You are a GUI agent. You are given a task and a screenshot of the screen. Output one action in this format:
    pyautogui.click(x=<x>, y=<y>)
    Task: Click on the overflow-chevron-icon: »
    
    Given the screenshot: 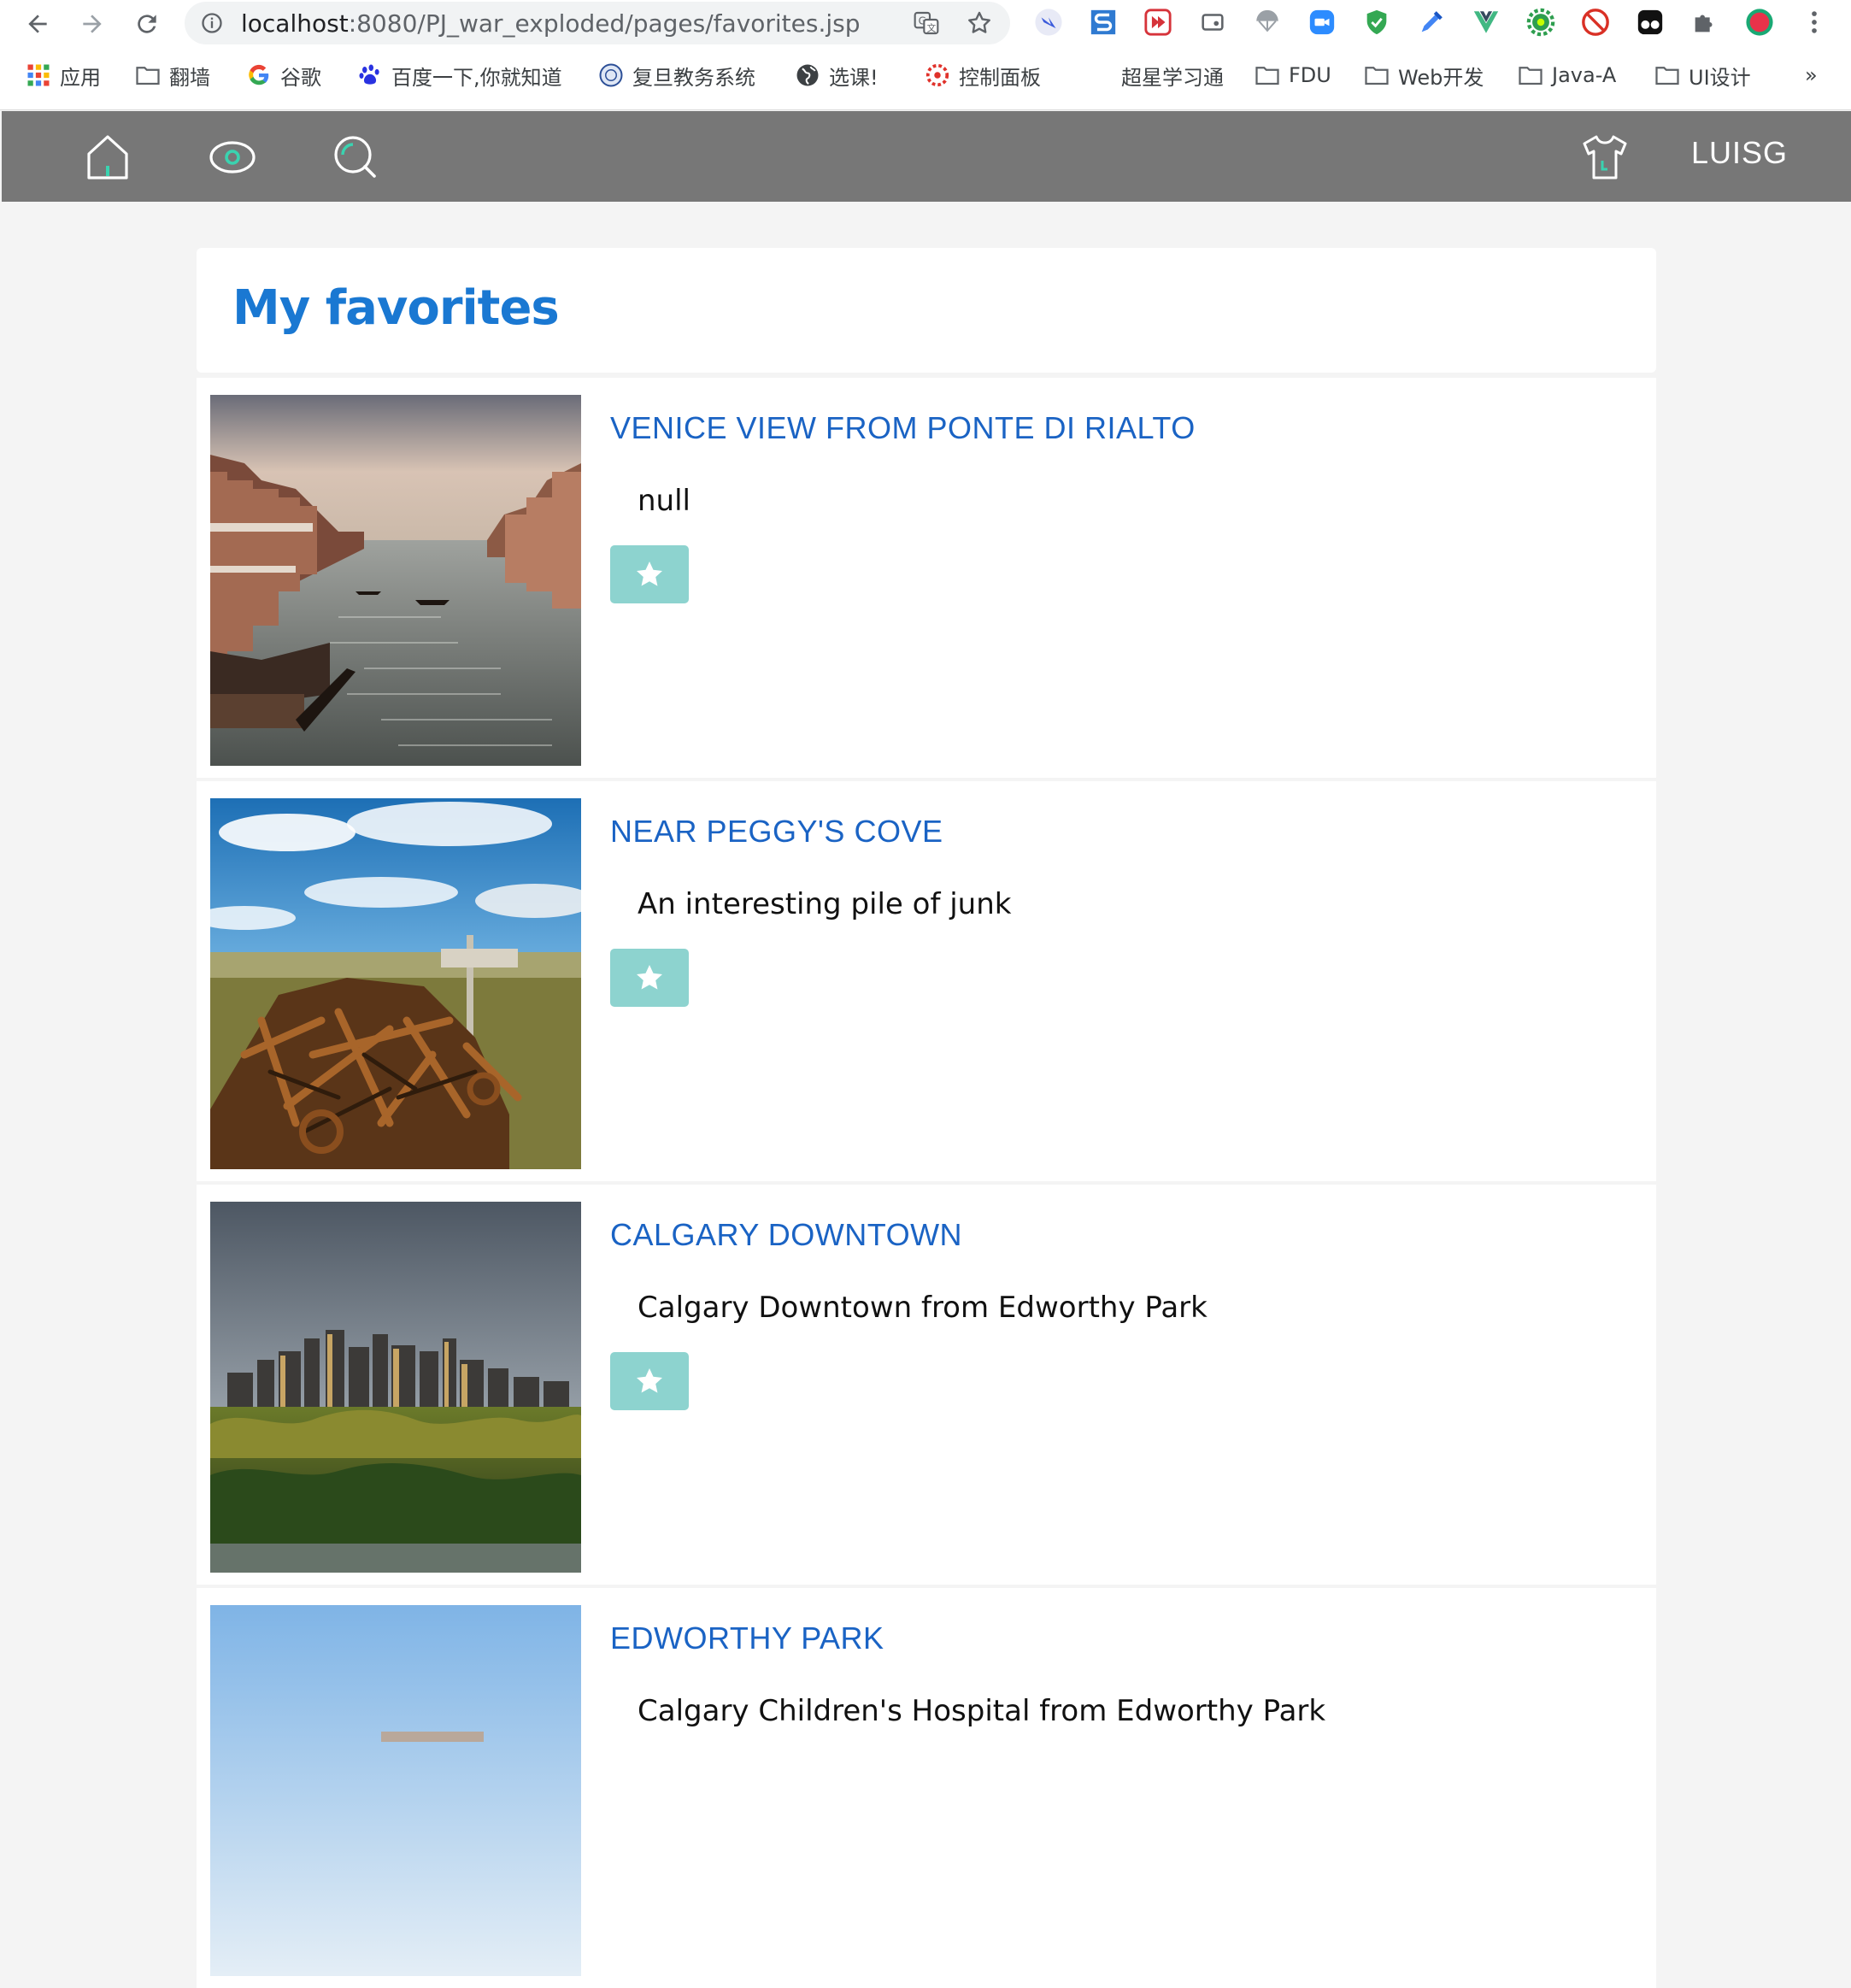 What is the action you would take?
    pyautogui.click(x=1811, y=75)
    